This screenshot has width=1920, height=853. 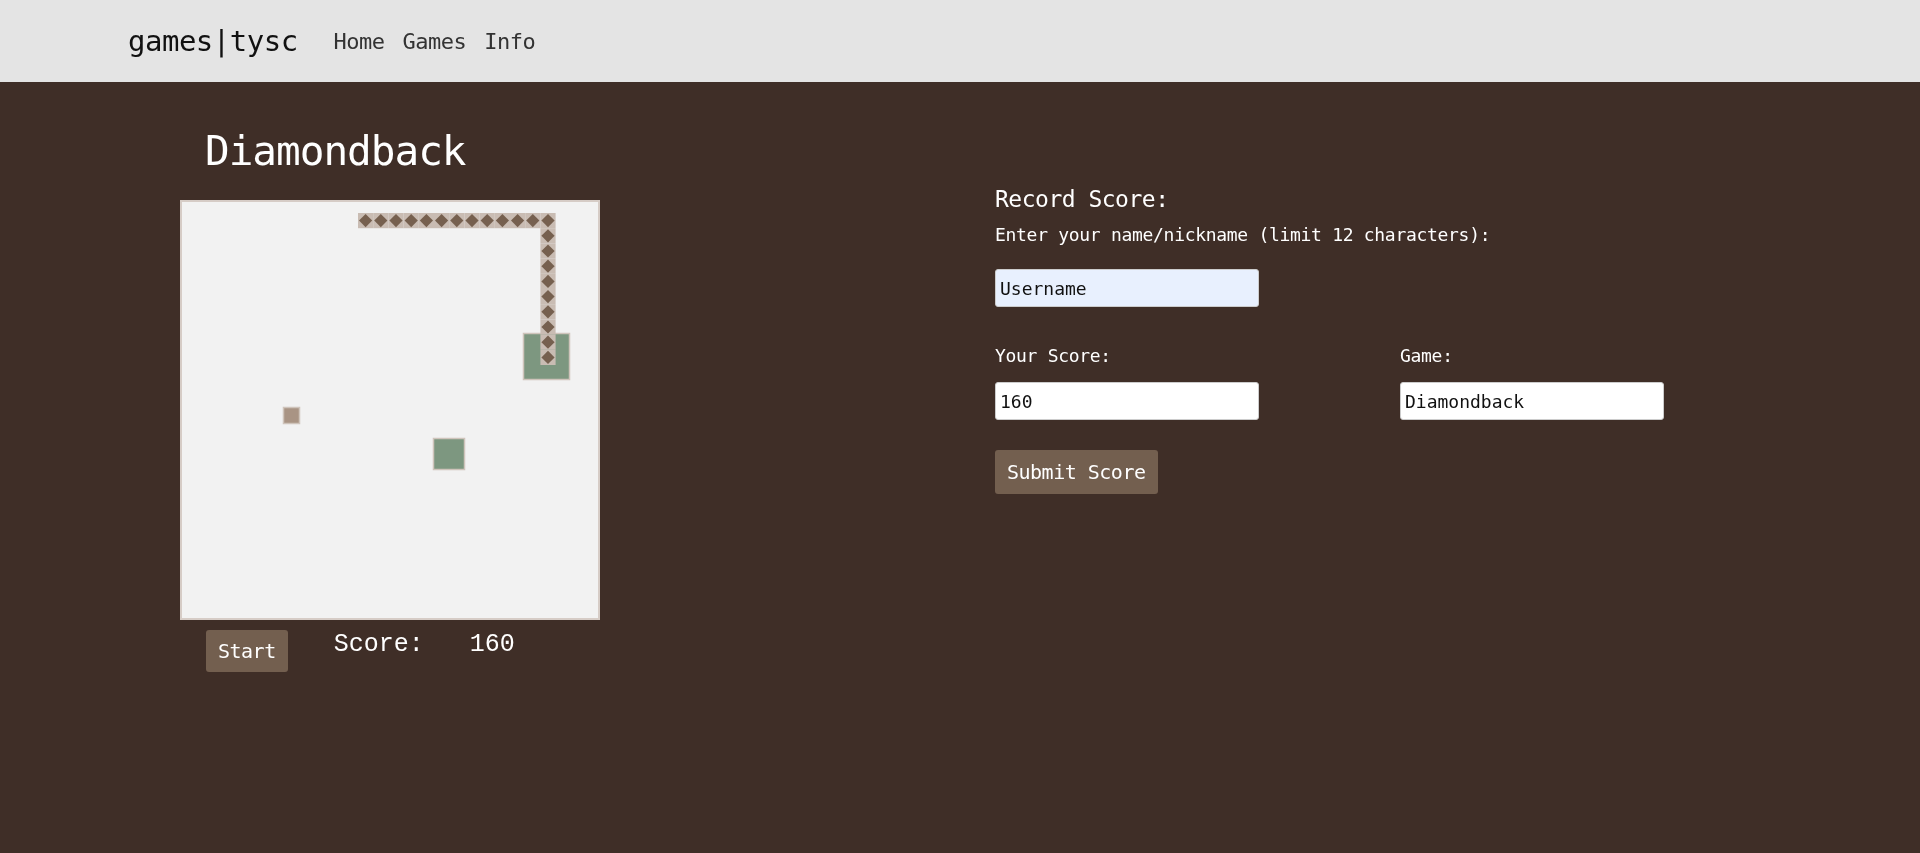 What do you see at coordinates (1427, 355) in the screenshot?
I see `field-label: Game:` at bounding box center [1427, 355].